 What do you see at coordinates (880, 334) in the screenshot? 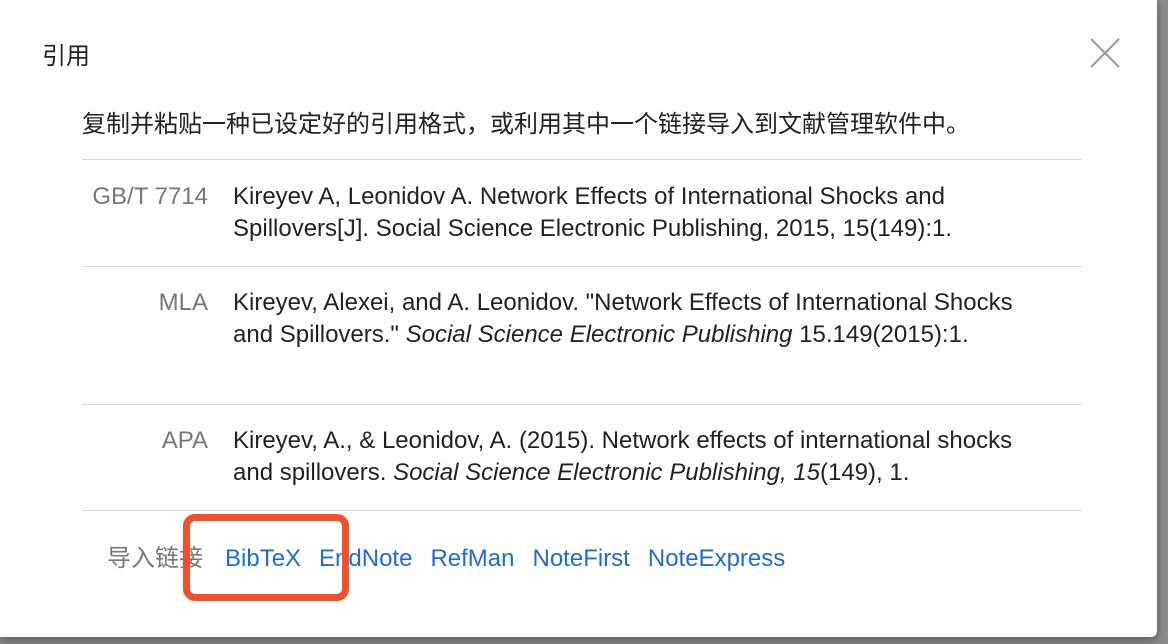
I see `citation-text-part: 15.149(2015):1.` at bounding box center [880, 334].